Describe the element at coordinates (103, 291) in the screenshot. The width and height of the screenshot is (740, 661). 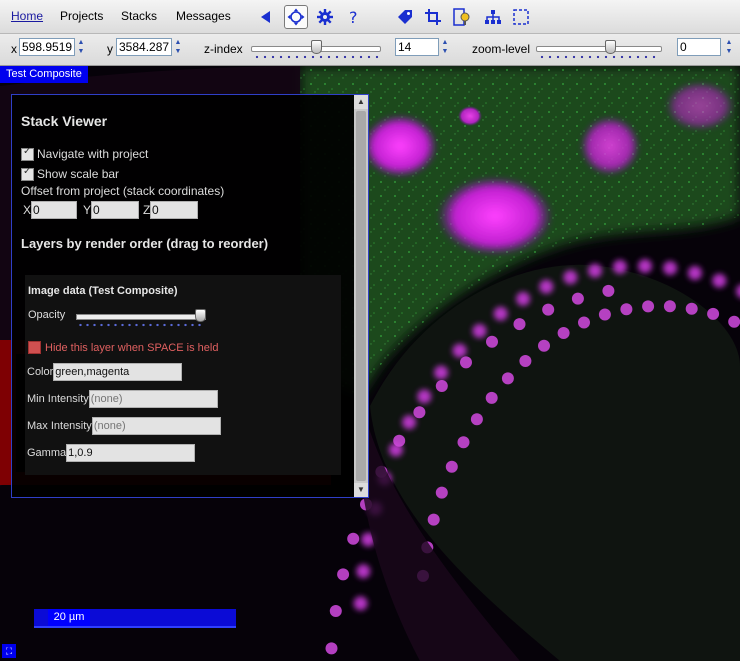
I see `layer-title: Image data (Test Composite)` at that location.